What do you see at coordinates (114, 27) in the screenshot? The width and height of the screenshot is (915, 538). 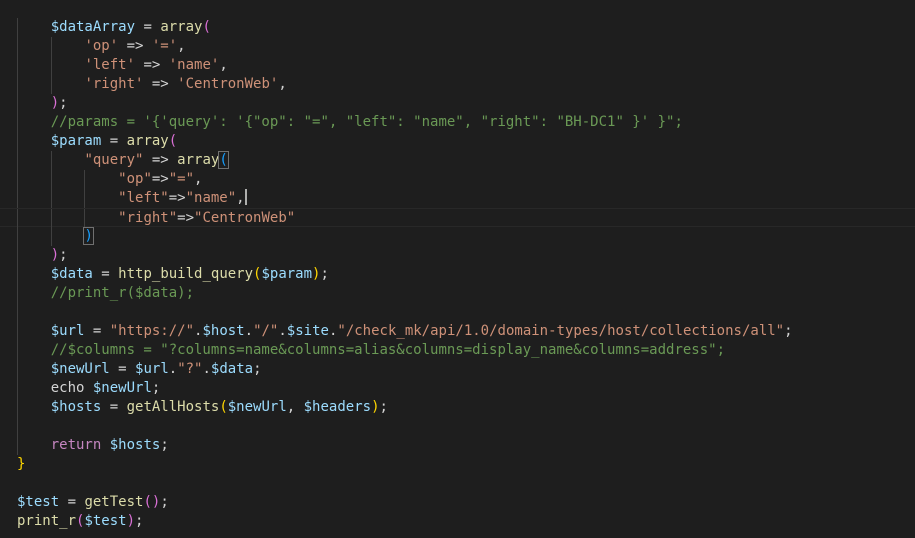 I see `line-code: $dataArray = array(` at bounding box center [114, 27].